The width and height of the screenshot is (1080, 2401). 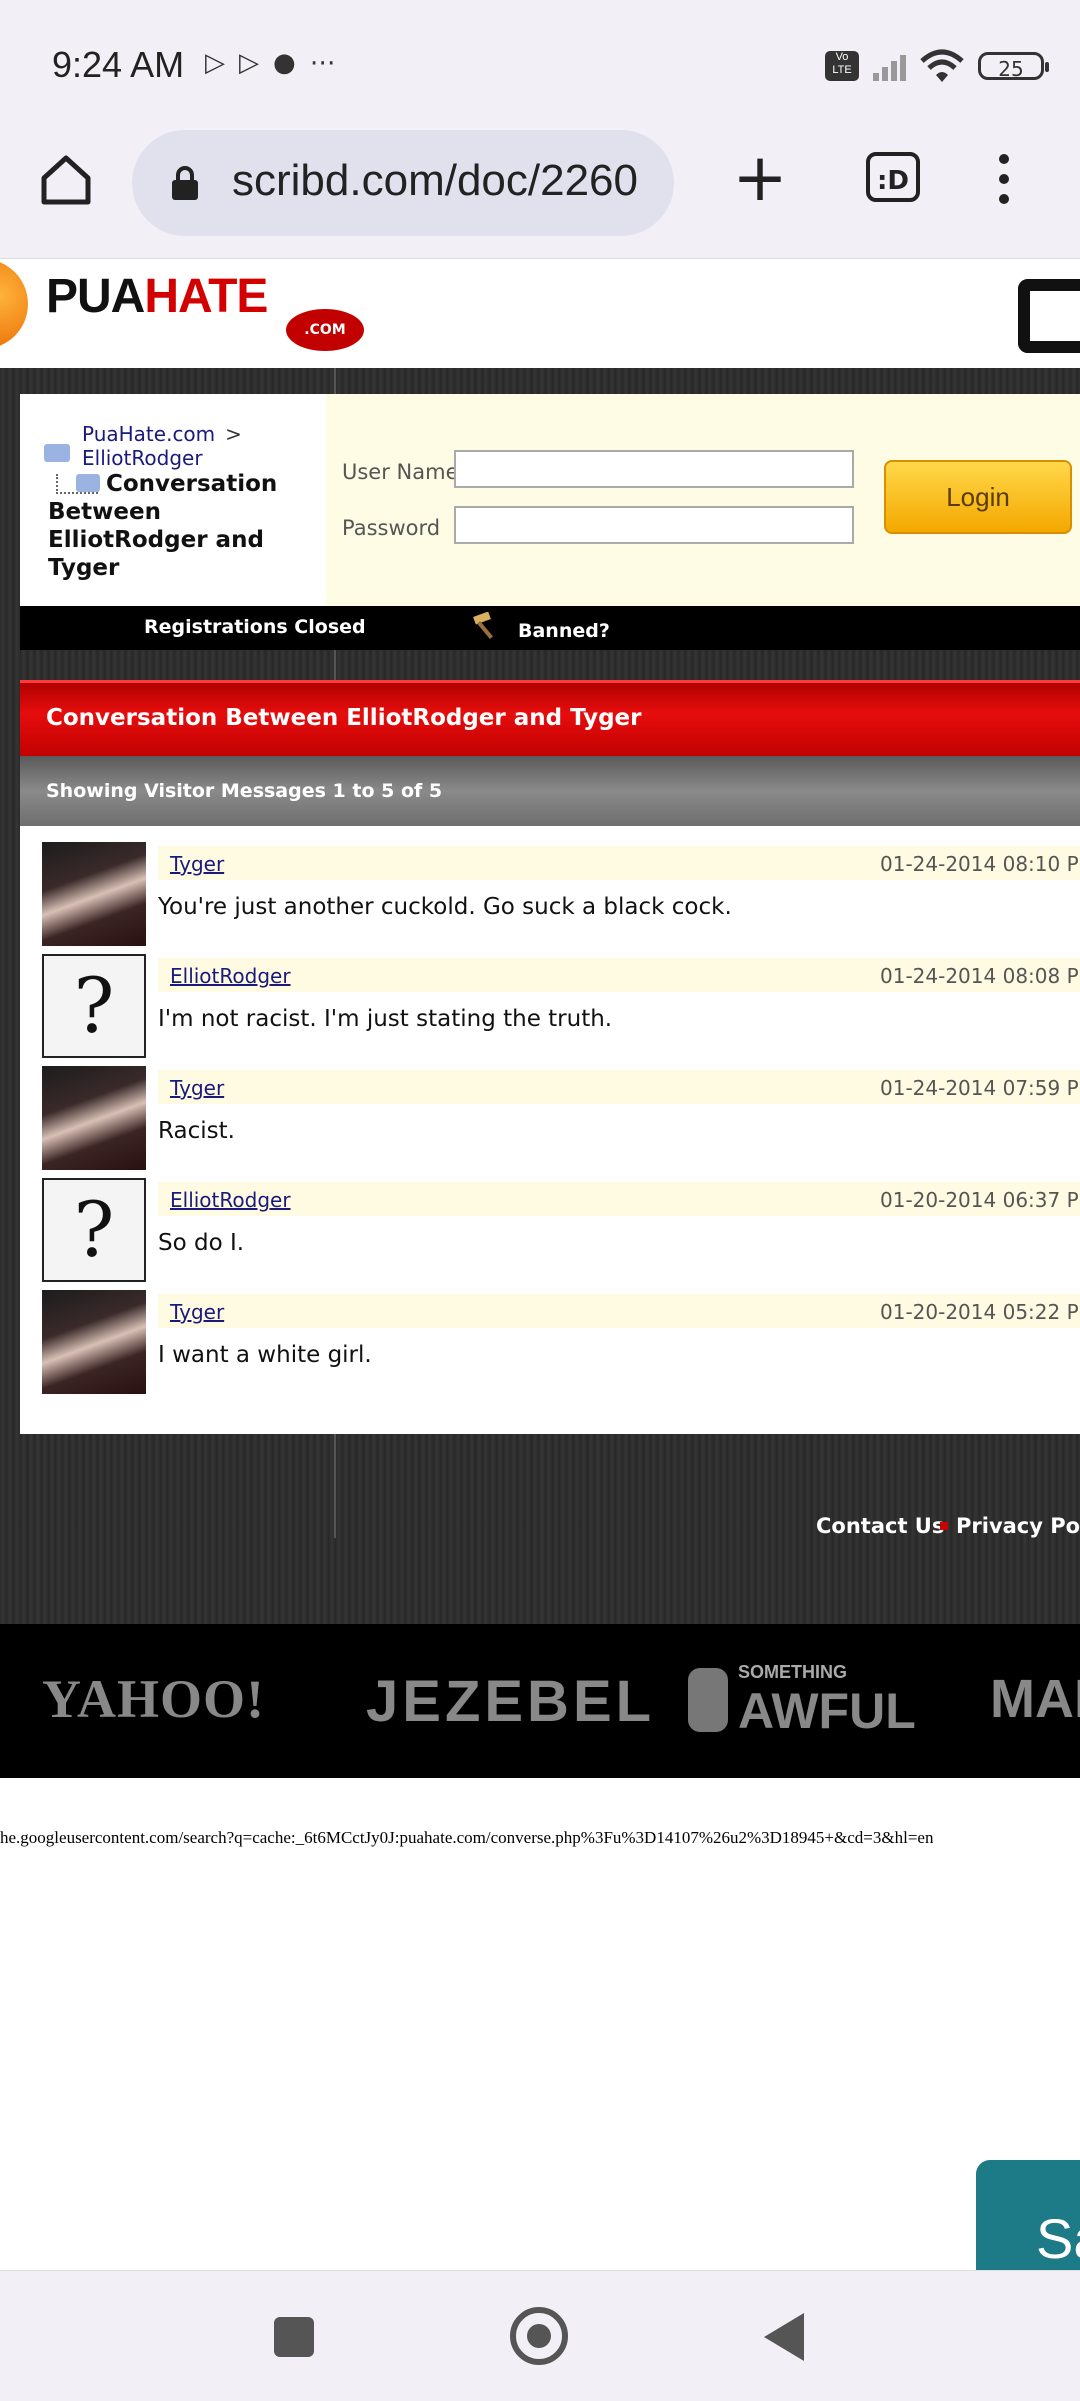 What do you see at coordinates (57, 453) in the screenshot?
I see `folder-icon` at bounding box center [57, 453].